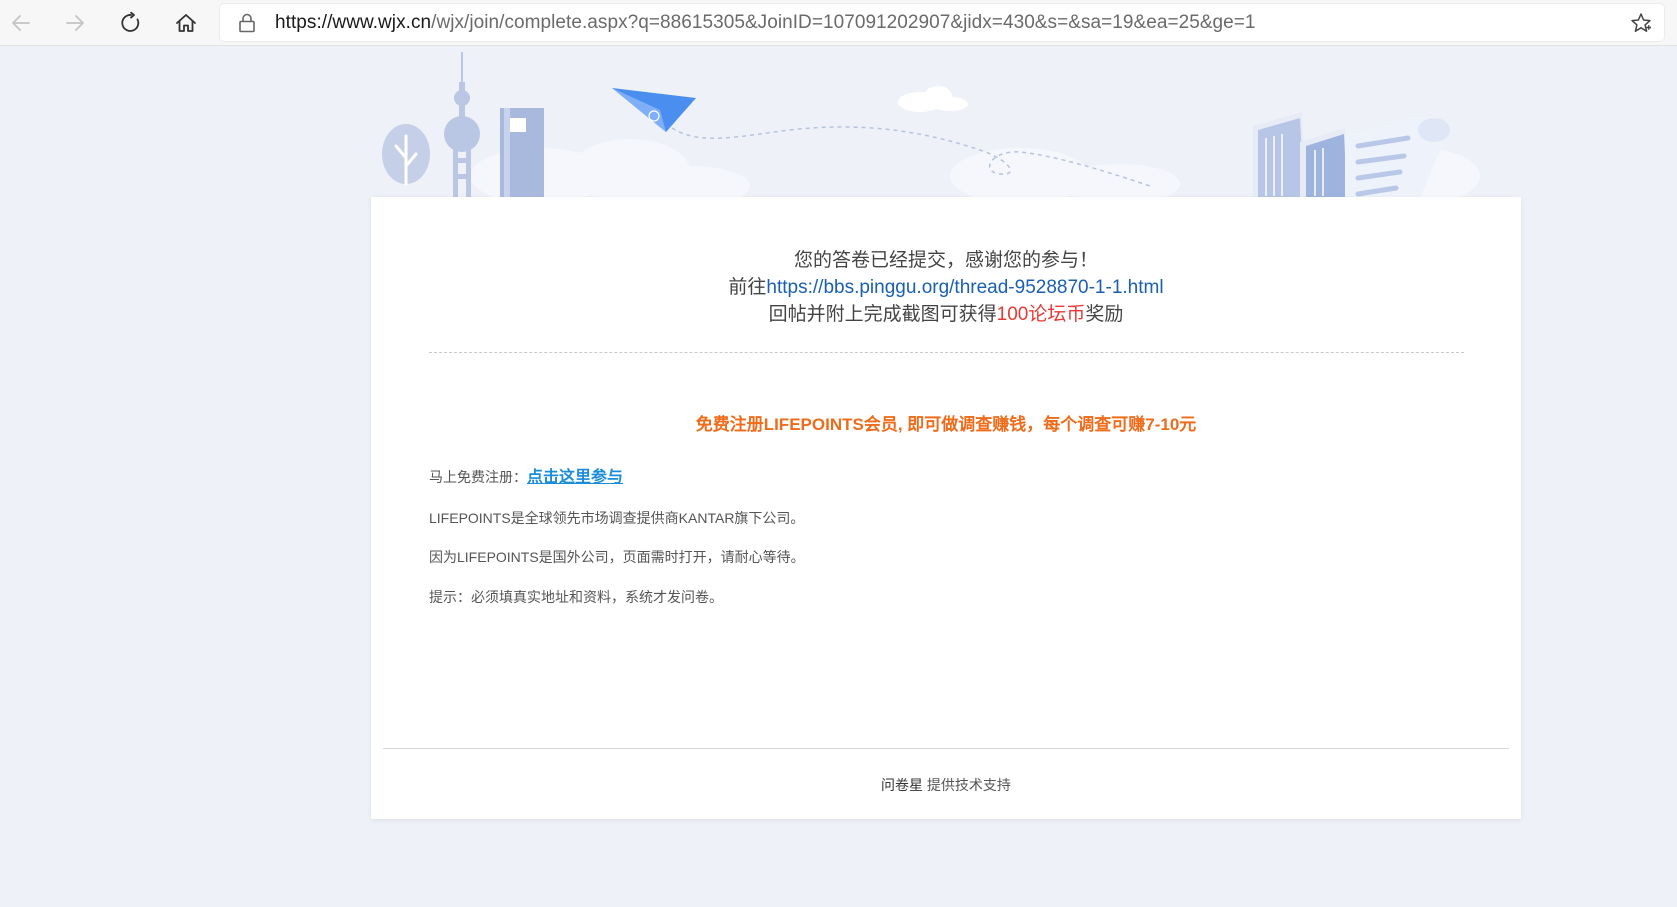 The image size is (1677, 907). I want to click on refresh-icon, so click(130, 22).